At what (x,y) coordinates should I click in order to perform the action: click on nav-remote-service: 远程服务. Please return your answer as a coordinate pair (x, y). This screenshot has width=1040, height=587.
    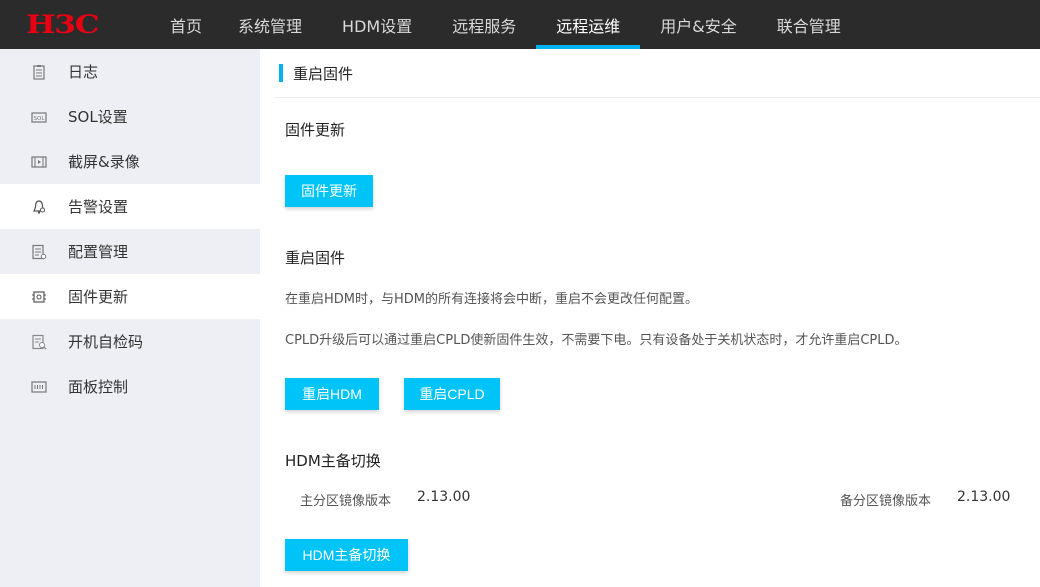
    Looking at the image, I should click on (484, 24).